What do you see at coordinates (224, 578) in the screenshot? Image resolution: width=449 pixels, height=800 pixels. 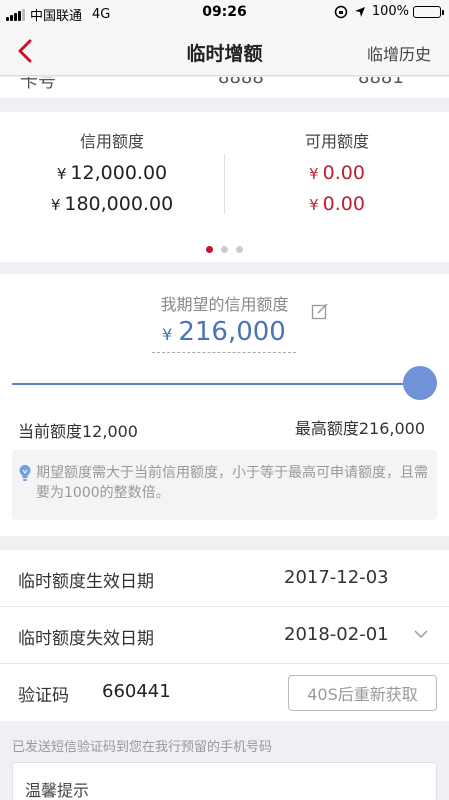 I see `effective-date-row: 临时额度生效日期 2017-12-03` at bounding box center [224, 578].